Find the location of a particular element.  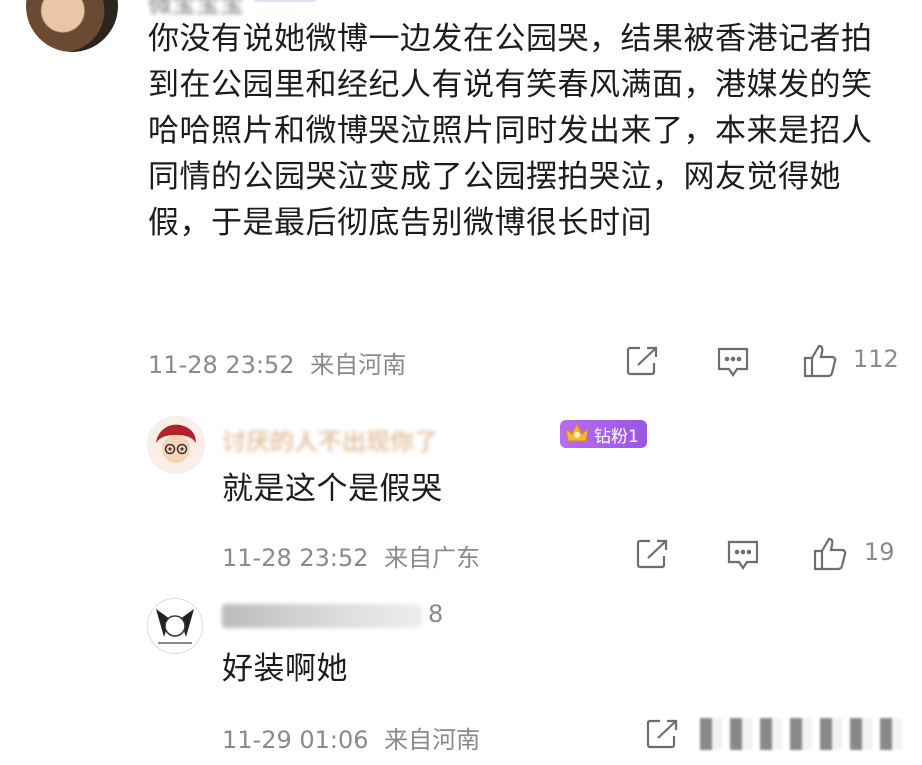

username is located at coordinates (322, 616).